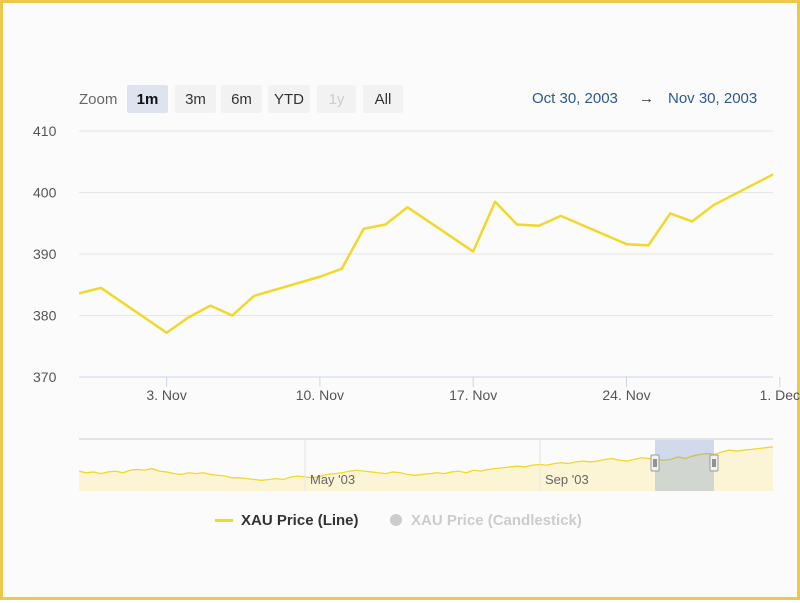 The image size is (800, 603). Describe the element at coordinates (166, 395) in the screenshot. I see `x-tick-label: 3. Nov` at that location.